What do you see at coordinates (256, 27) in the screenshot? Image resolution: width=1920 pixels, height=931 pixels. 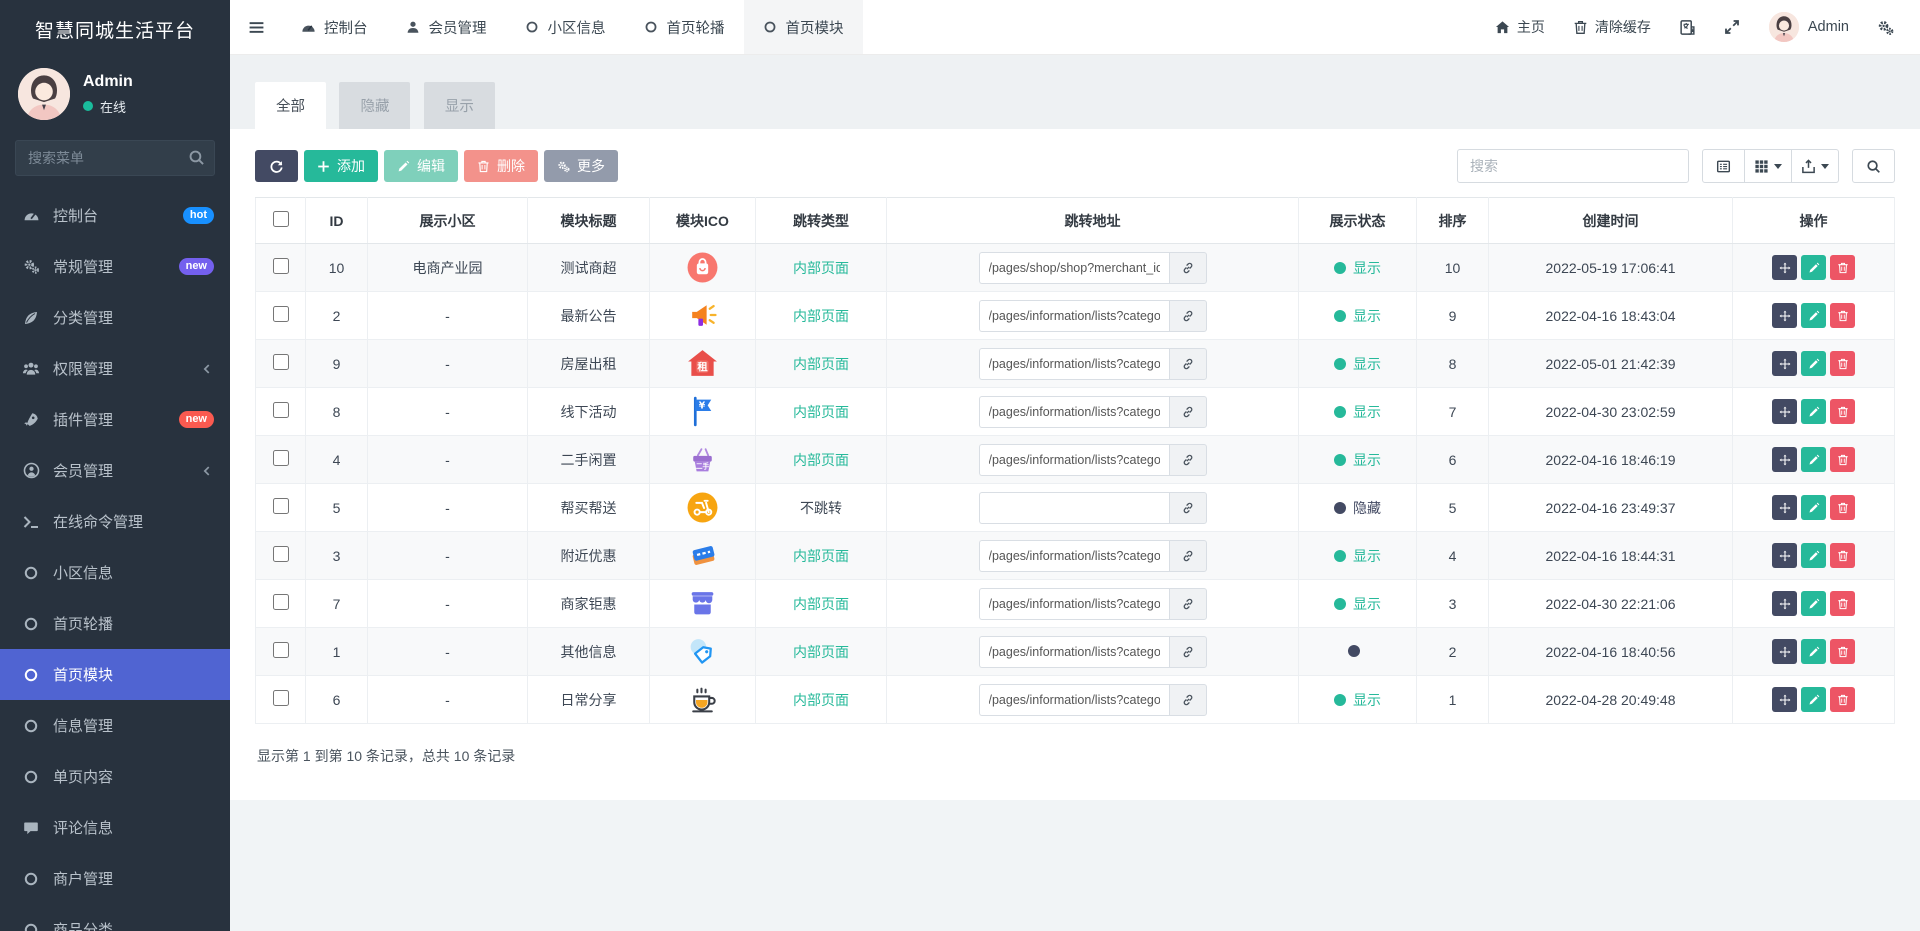 I see `hamburger-menu-button` at bounding box center [256, 27].